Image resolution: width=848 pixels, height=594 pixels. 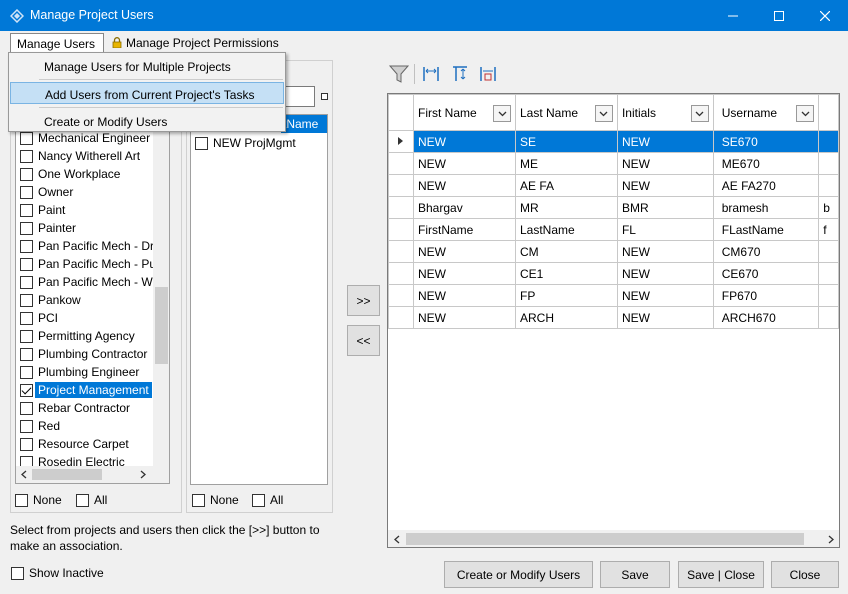 What do you see at coordinates (464, 207) in the screenshot?
I see `table-cell: Bhargav` at bounding box center [464, 207].